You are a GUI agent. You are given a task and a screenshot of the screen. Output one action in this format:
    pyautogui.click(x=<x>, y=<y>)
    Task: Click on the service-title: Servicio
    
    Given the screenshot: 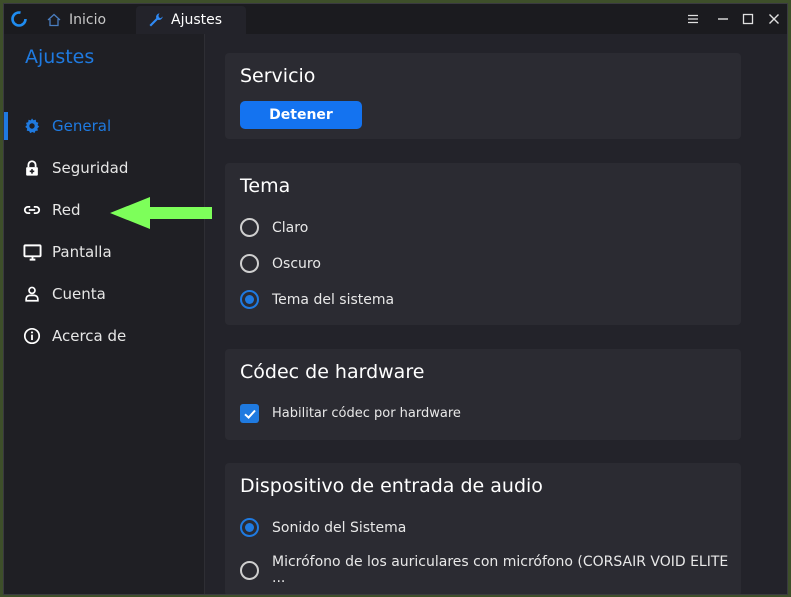 What is the action you would take?
    pyautogui.click(x=278, y=76)
    